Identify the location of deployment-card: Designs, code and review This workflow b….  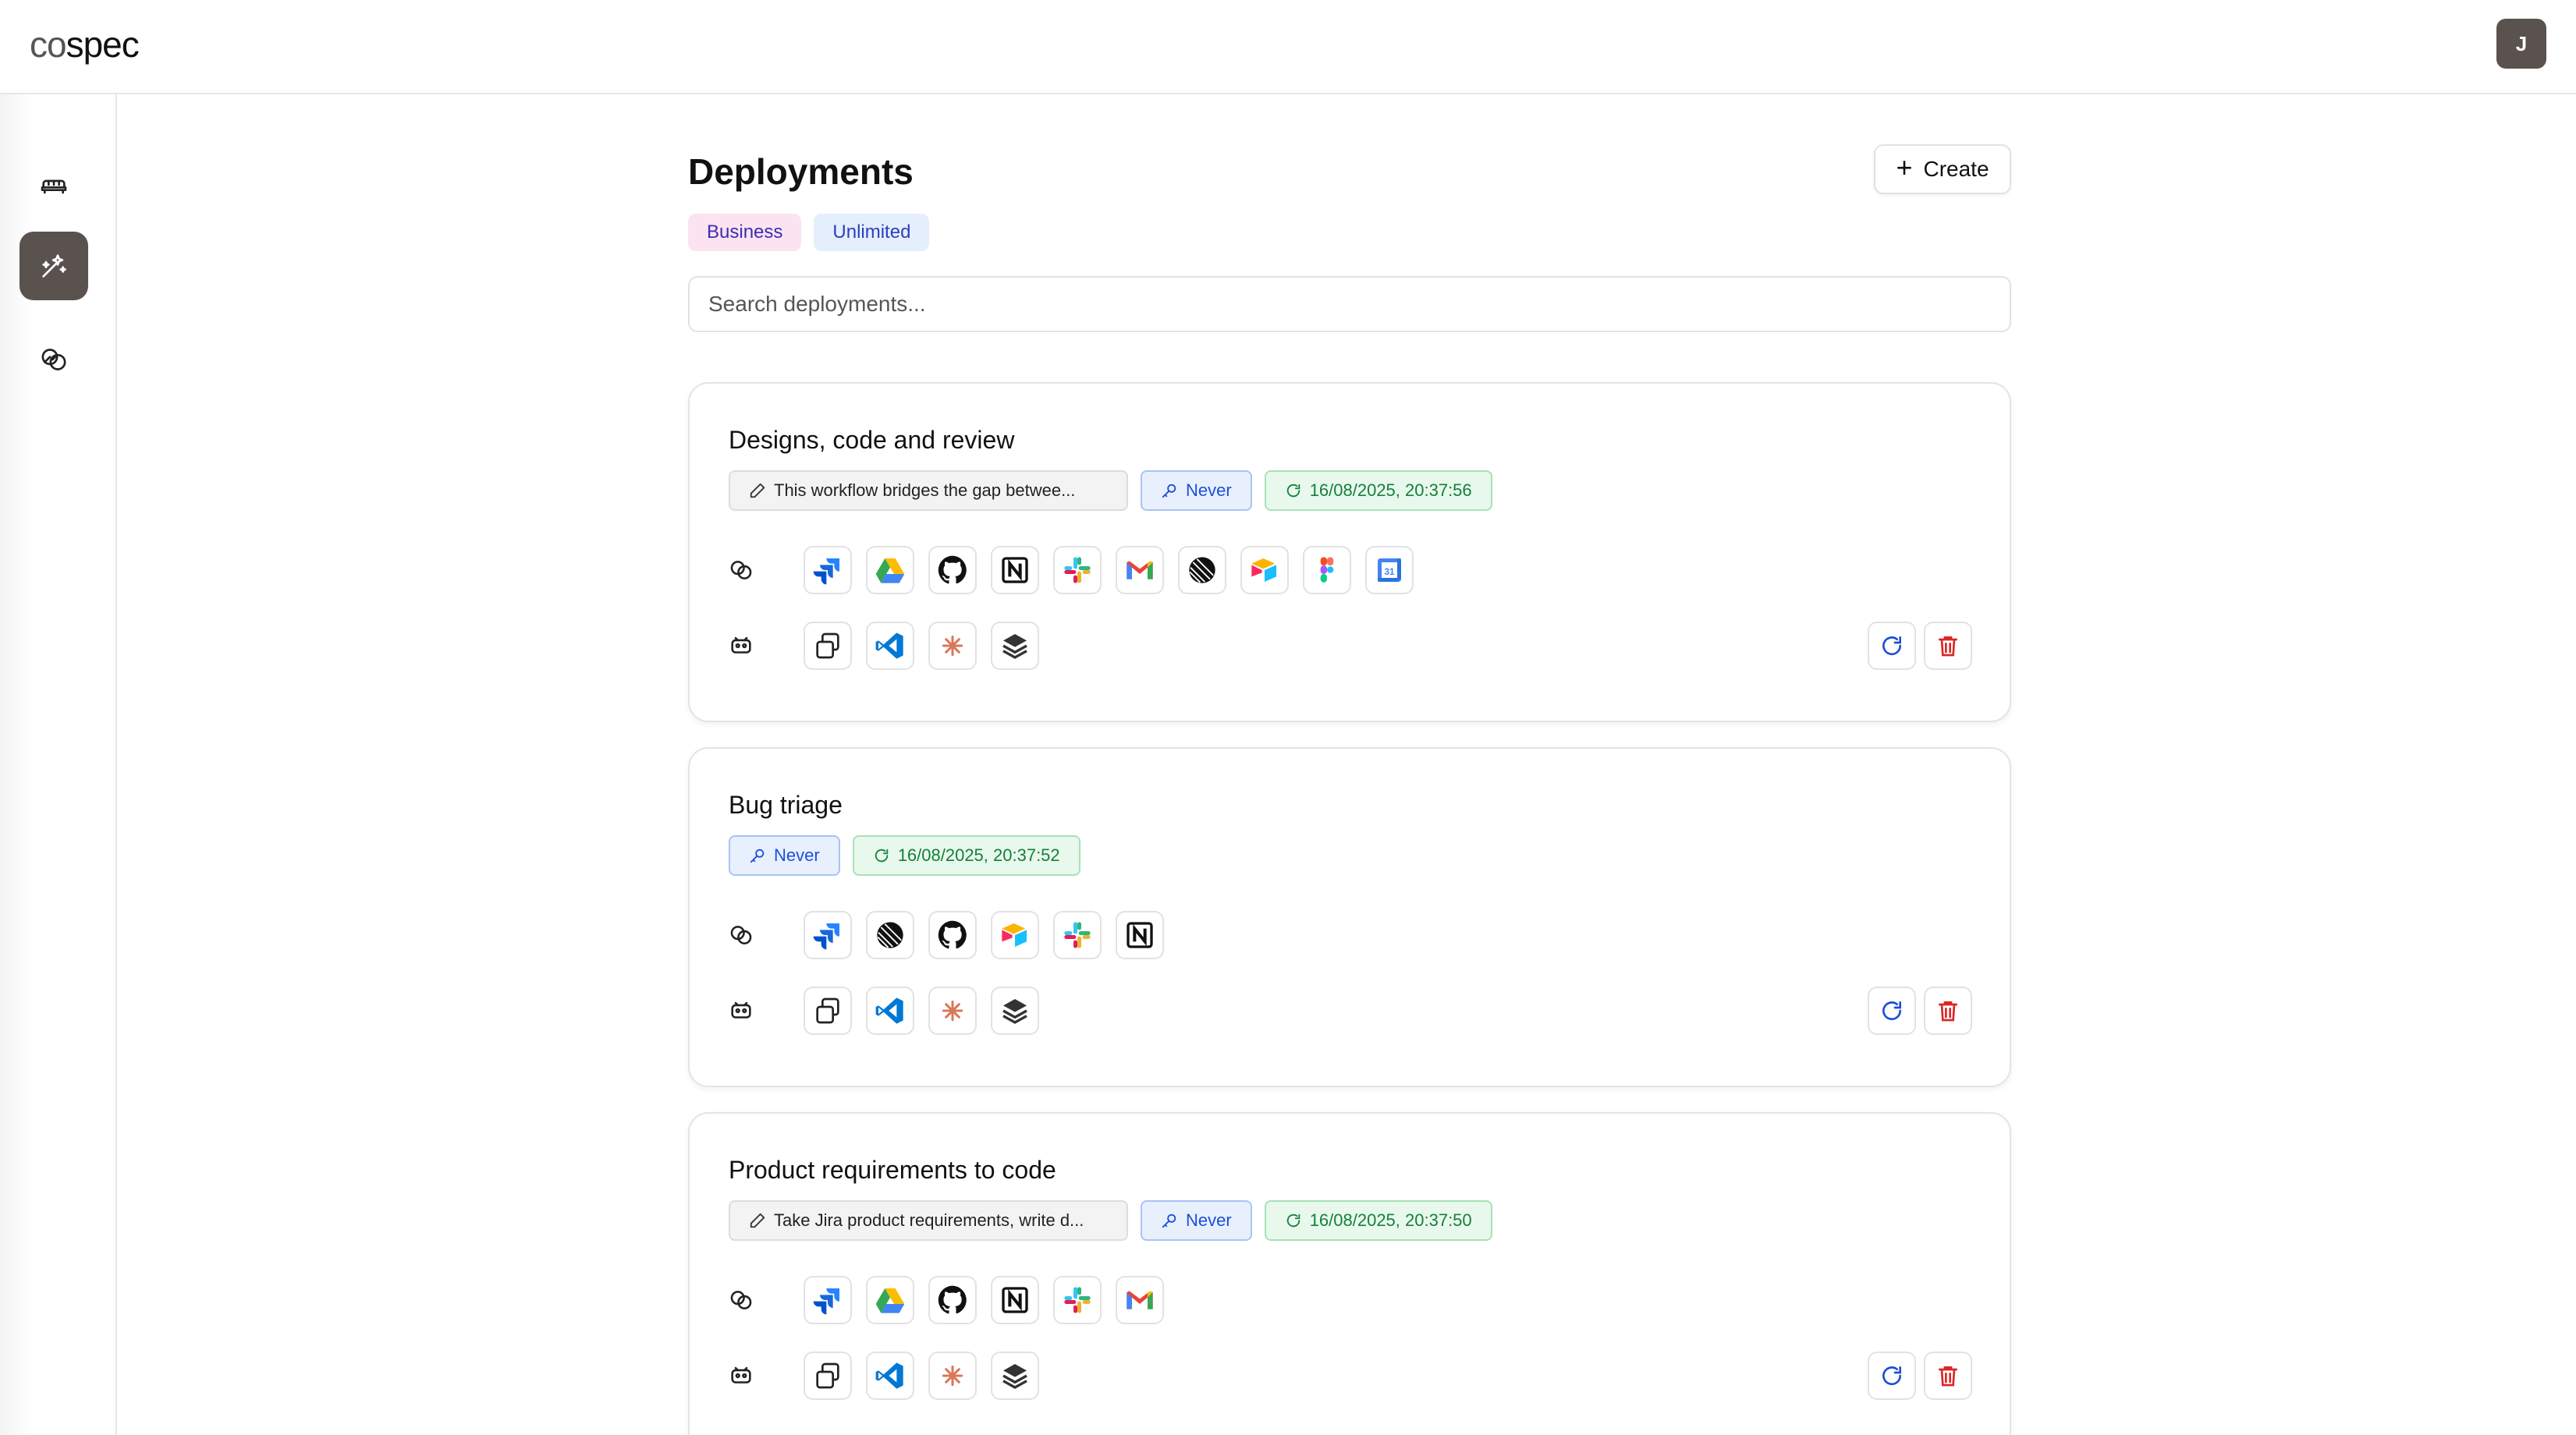
(1349, 552).